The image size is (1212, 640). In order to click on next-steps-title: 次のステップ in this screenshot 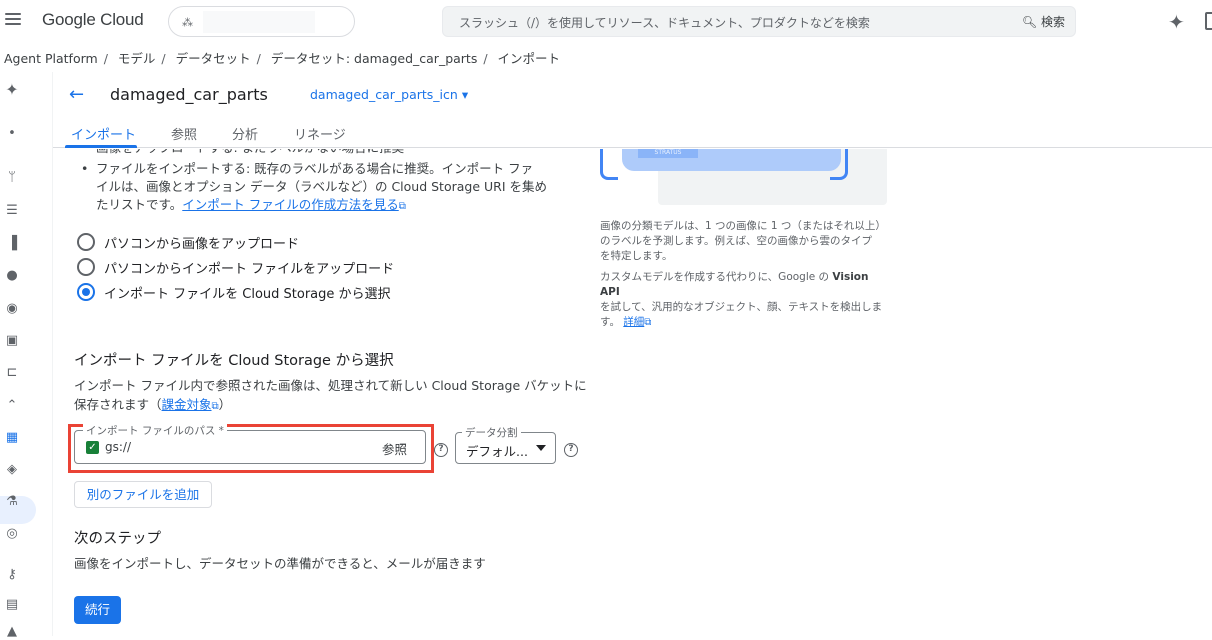, I will do `click(117, 539)`.